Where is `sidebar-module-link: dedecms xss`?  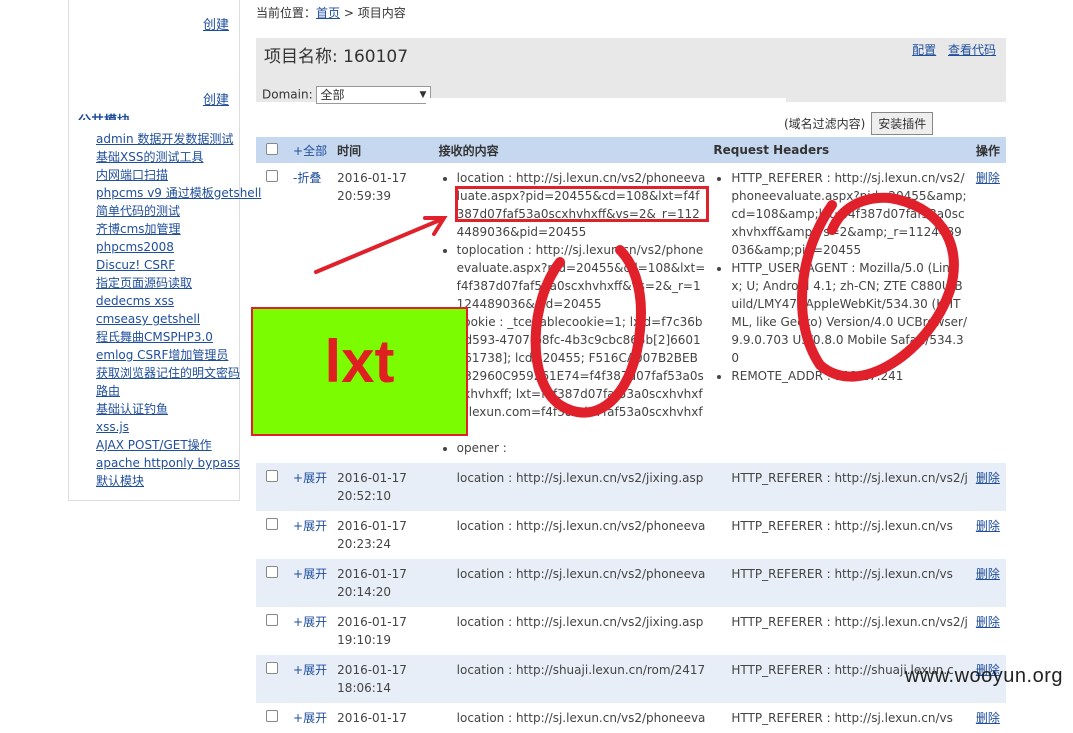
sidebar-module-link: dedecms xss is located at coordinates (176, 301).